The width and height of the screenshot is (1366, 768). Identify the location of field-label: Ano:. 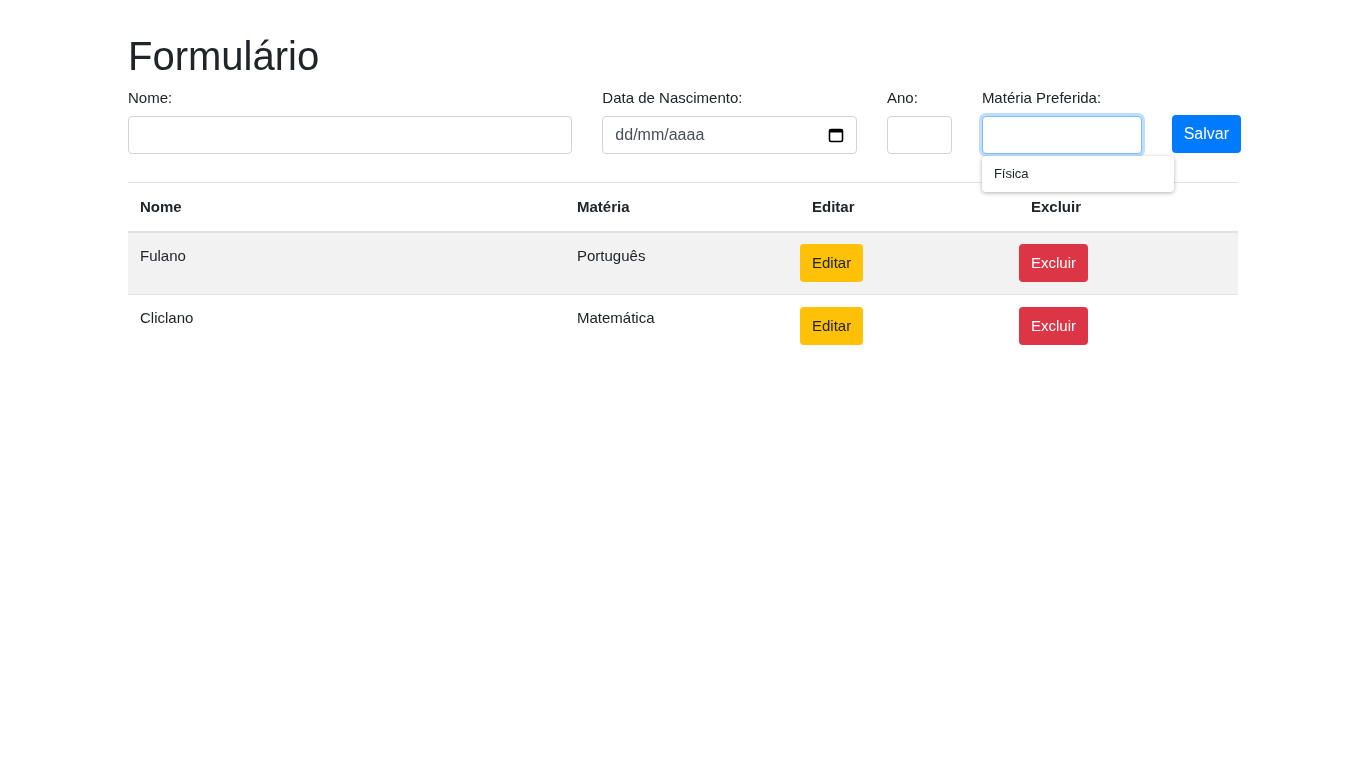
(902, 98).